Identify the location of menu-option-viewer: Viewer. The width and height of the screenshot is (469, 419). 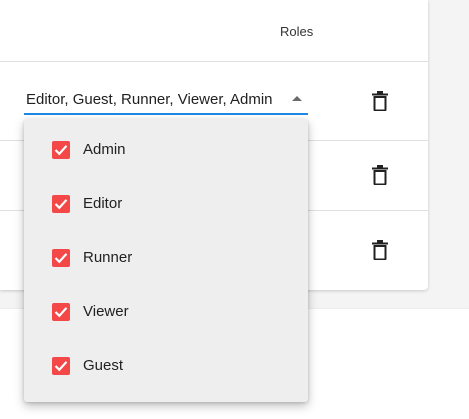
(166, 313).